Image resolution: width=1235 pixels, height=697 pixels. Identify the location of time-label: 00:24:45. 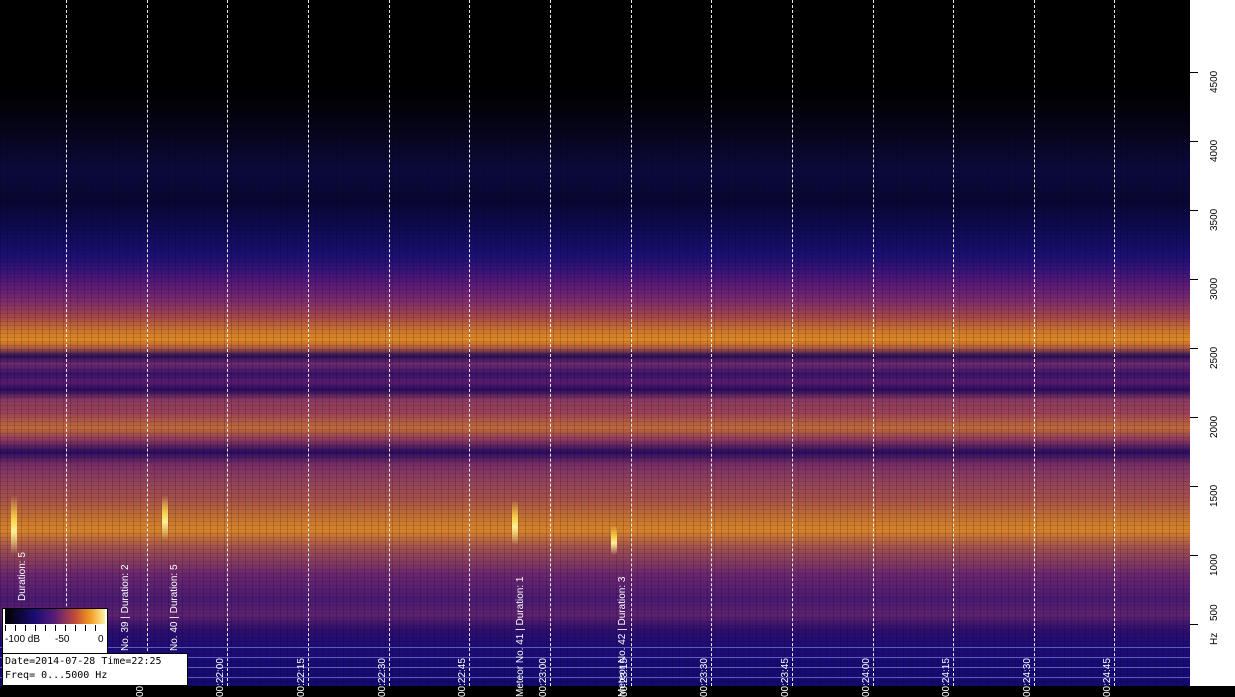
(1107, 677).